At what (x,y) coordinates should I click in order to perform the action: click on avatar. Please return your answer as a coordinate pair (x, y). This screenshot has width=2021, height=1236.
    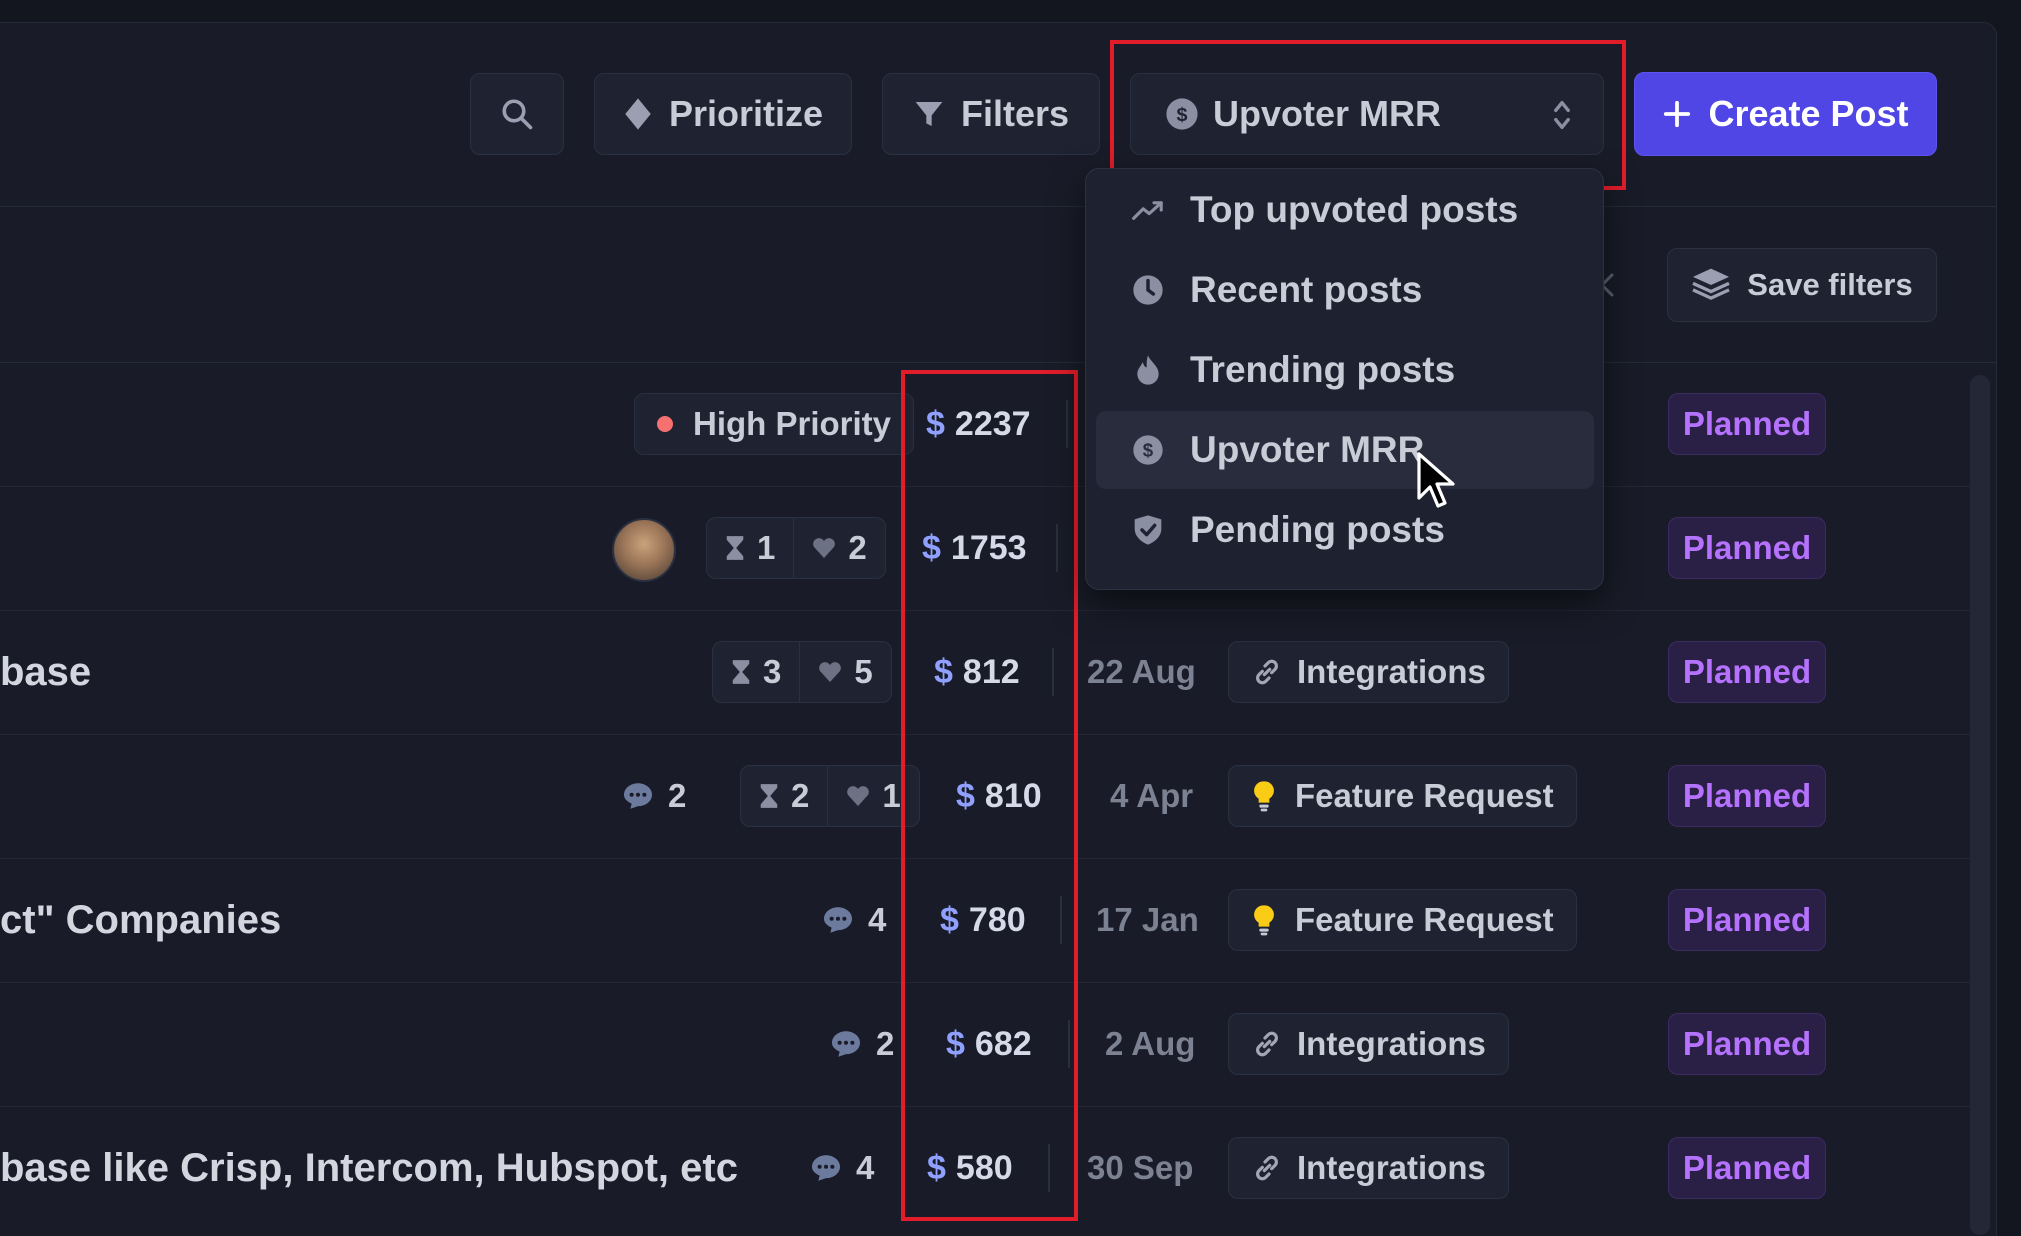
    Looking at the image, I should click on (644, 550).